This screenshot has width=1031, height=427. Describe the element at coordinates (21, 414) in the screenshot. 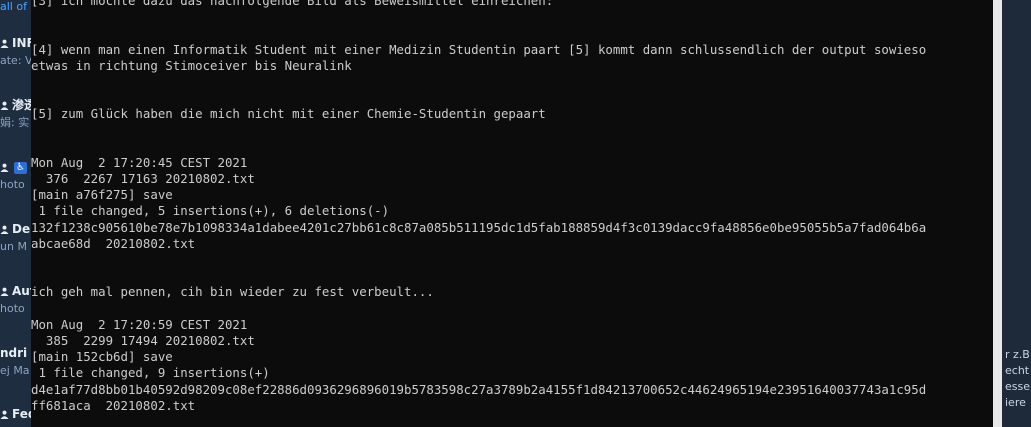

I see `sidebar-item-title-text: Fed` at that location.